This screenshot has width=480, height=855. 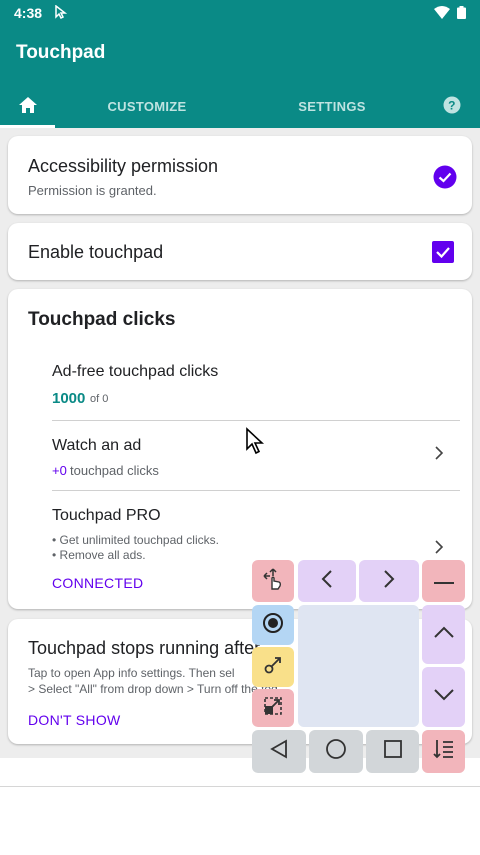 I want to click on adfree-clicks-title: Ad-free touchpad clicks, so click(x=135, y=371).